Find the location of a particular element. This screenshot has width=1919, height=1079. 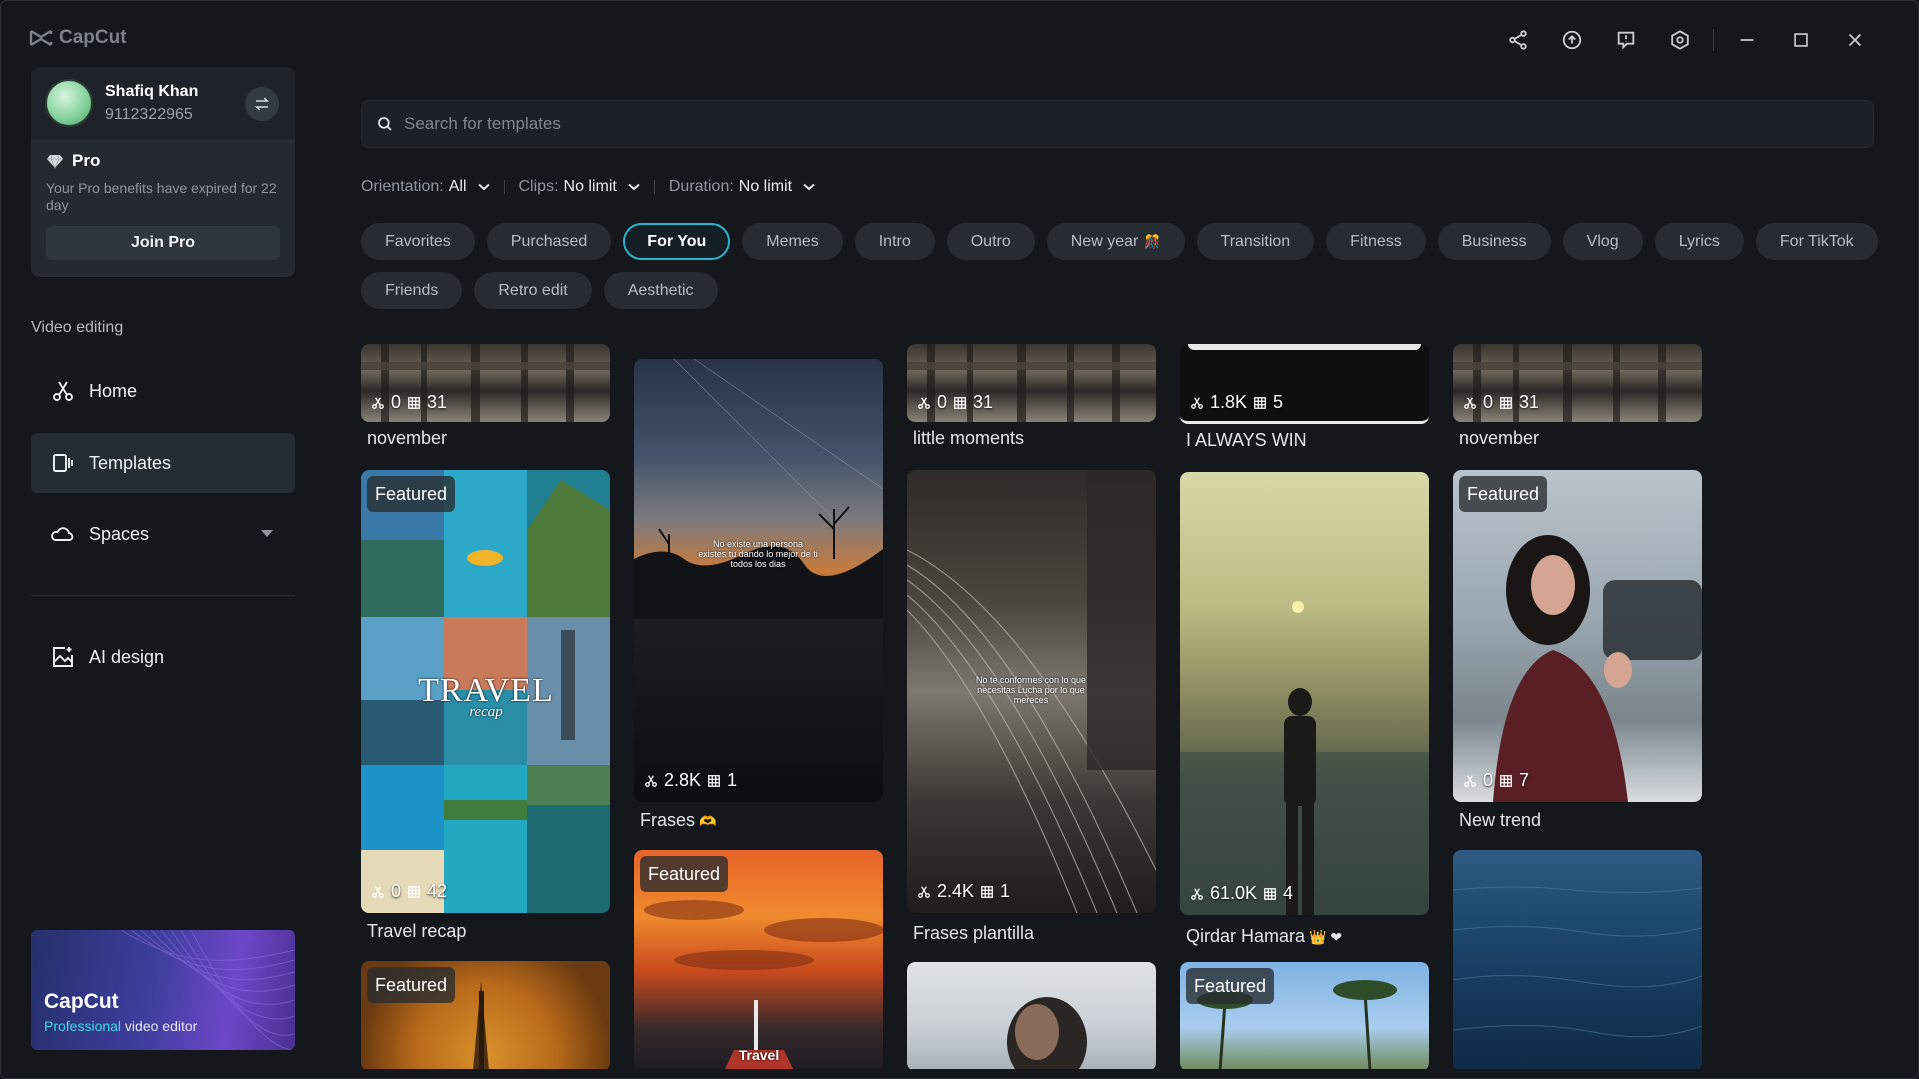

clips-count: 4 is located at coordinates (1288, 893).